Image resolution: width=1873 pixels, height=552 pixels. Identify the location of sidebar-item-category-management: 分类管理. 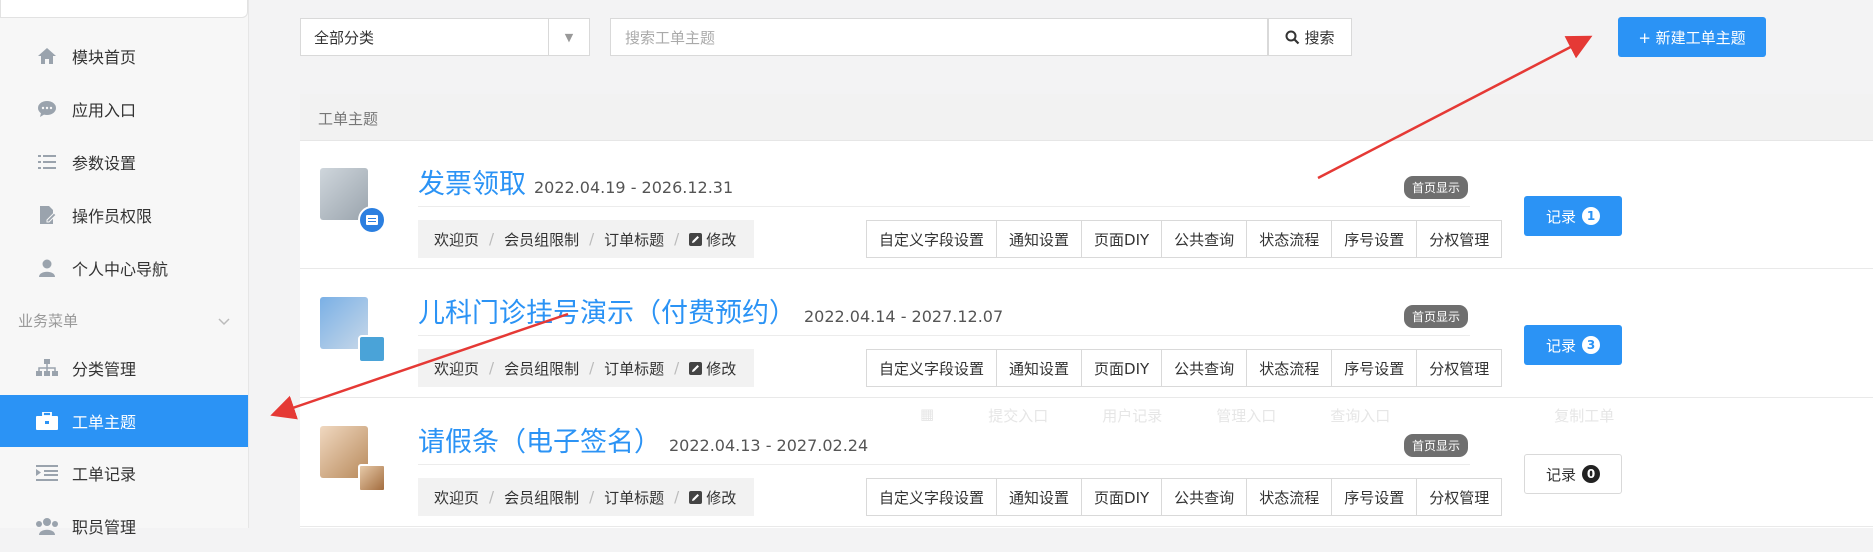
(124, 368).